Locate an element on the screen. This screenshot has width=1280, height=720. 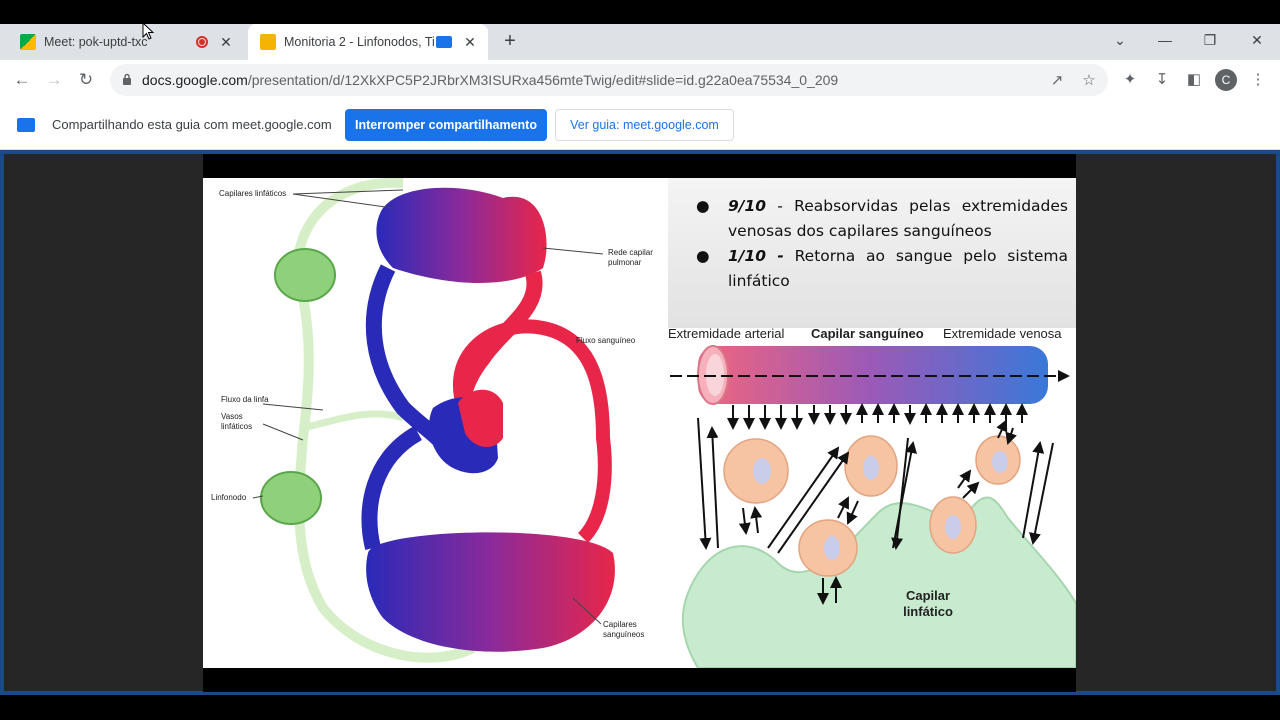
tab-title: Monitoria 2 - Linfonodos, Ti is located at coordinates (359, 42).